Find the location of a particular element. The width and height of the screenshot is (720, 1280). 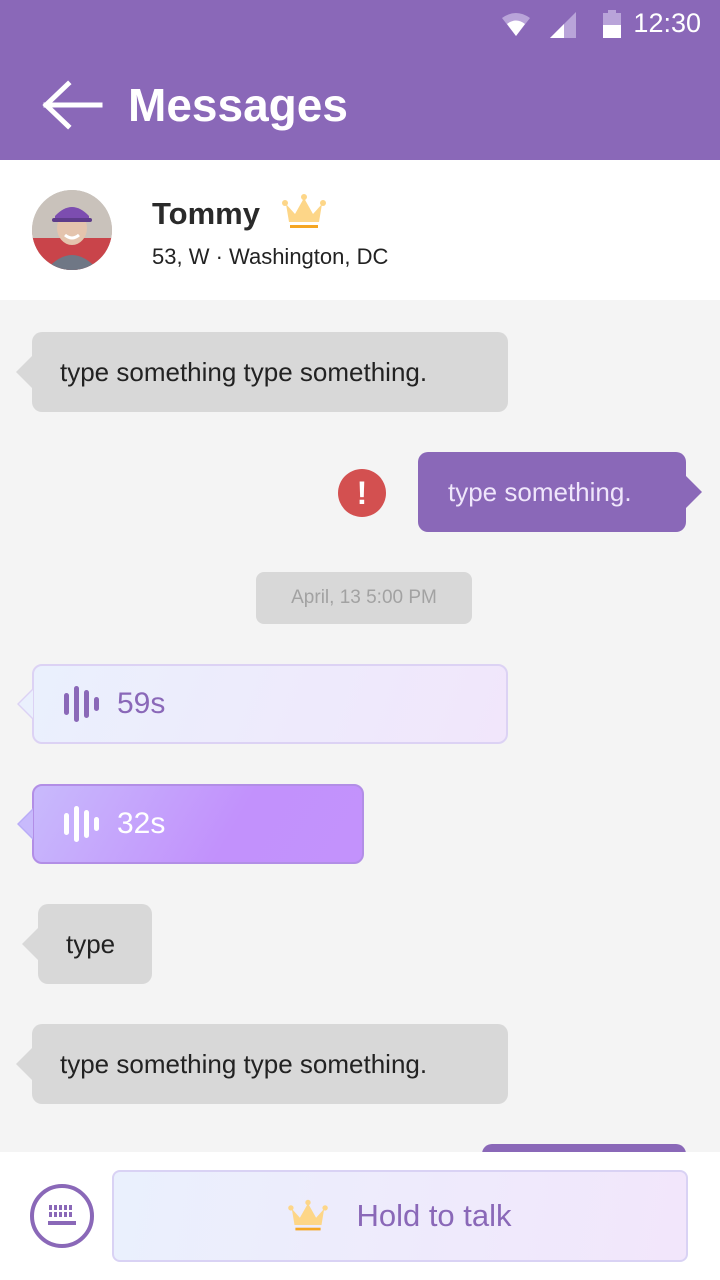

contact-details: 53, W · Washington, DC is located at coordinates (270, 256).